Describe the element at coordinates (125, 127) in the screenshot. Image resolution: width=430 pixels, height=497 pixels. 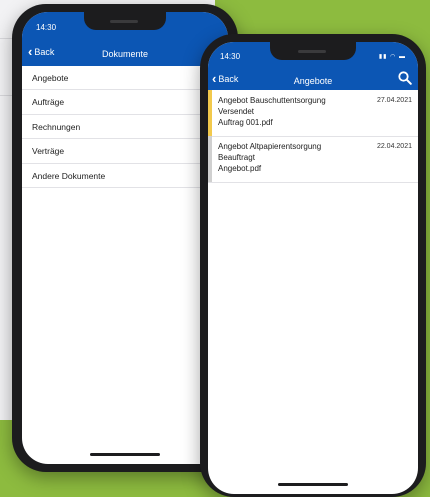
I see `menu-item: Rechnungen` at that location.